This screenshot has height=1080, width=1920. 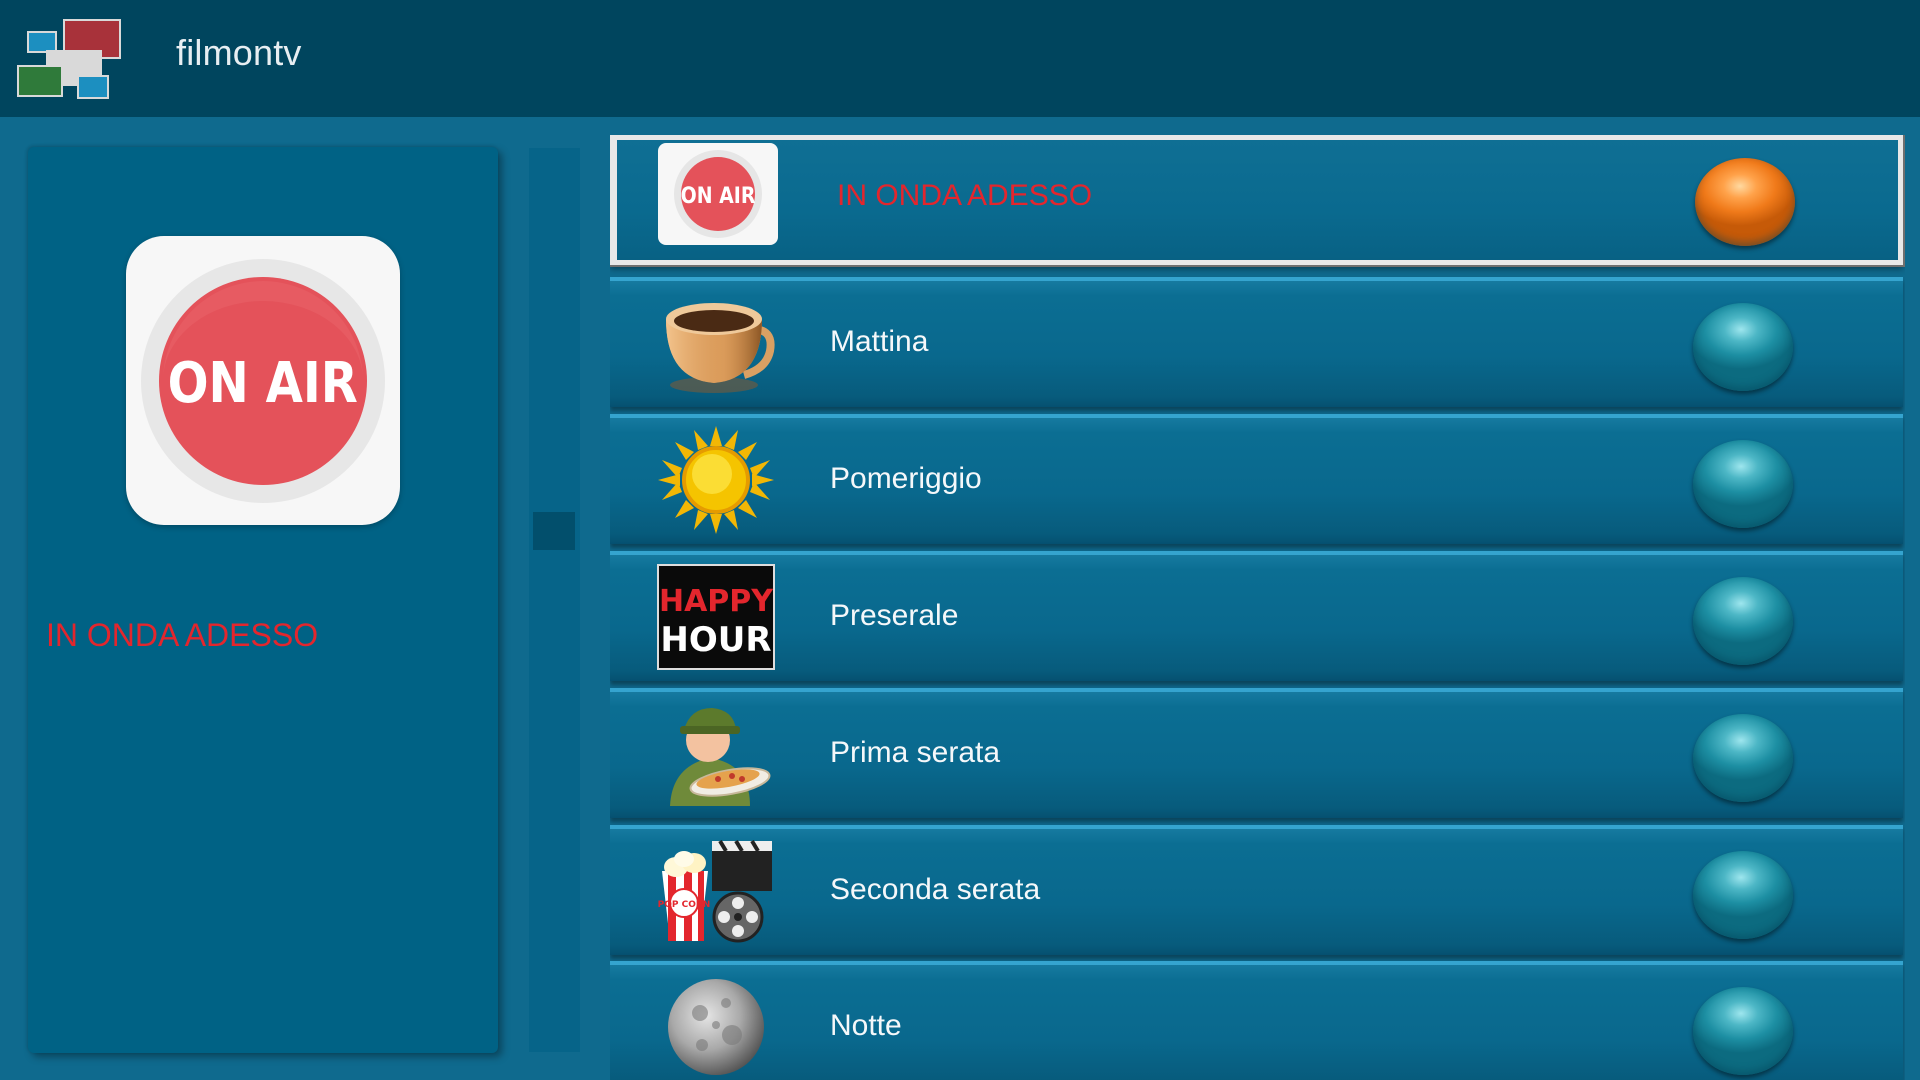 What do you see at coordinates (684, 905) in the screenshot?
I see `svg-text: POP CORN` at bounding box center [684, 905].